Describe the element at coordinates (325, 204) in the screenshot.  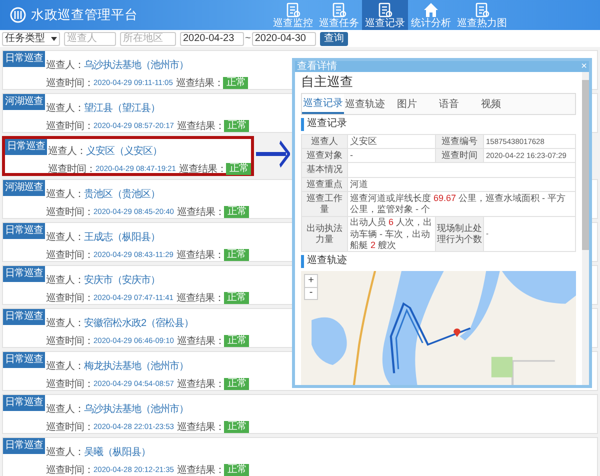
I see `field-label: 巡查工作量` at that location.